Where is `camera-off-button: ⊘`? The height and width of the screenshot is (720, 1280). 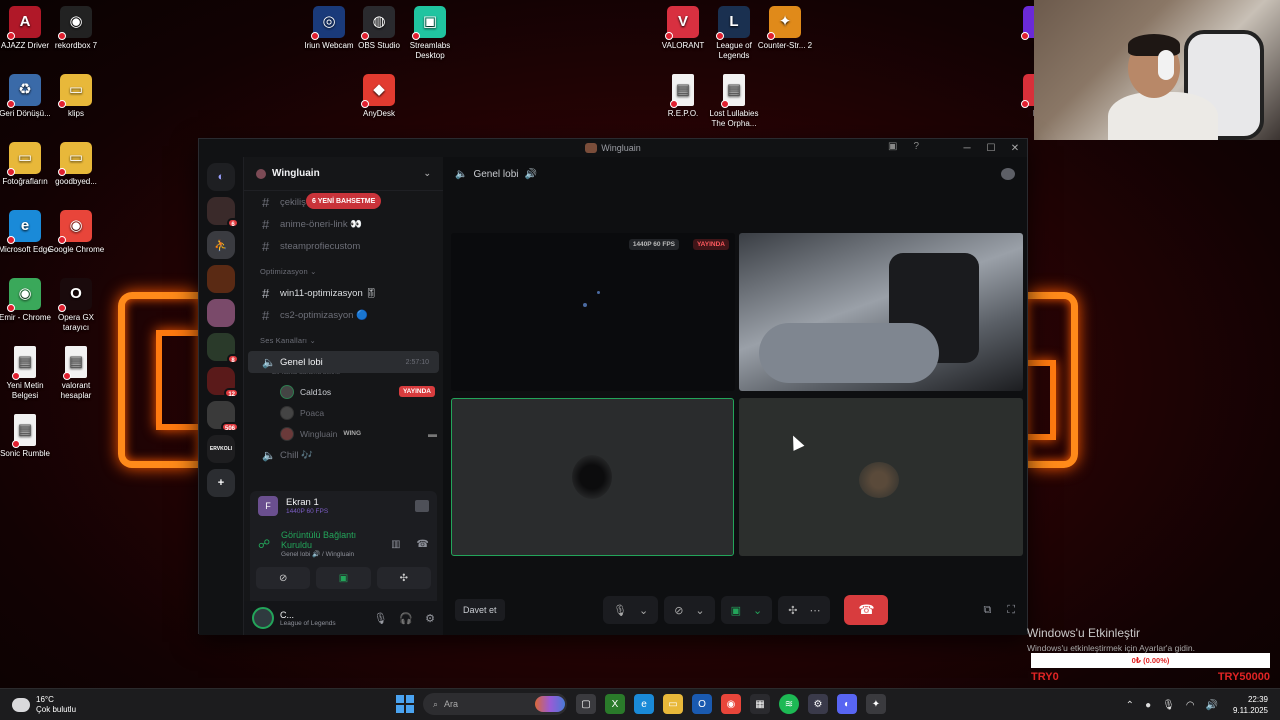 camera-off-button: ⊘ is located at coordinates (283, 578).